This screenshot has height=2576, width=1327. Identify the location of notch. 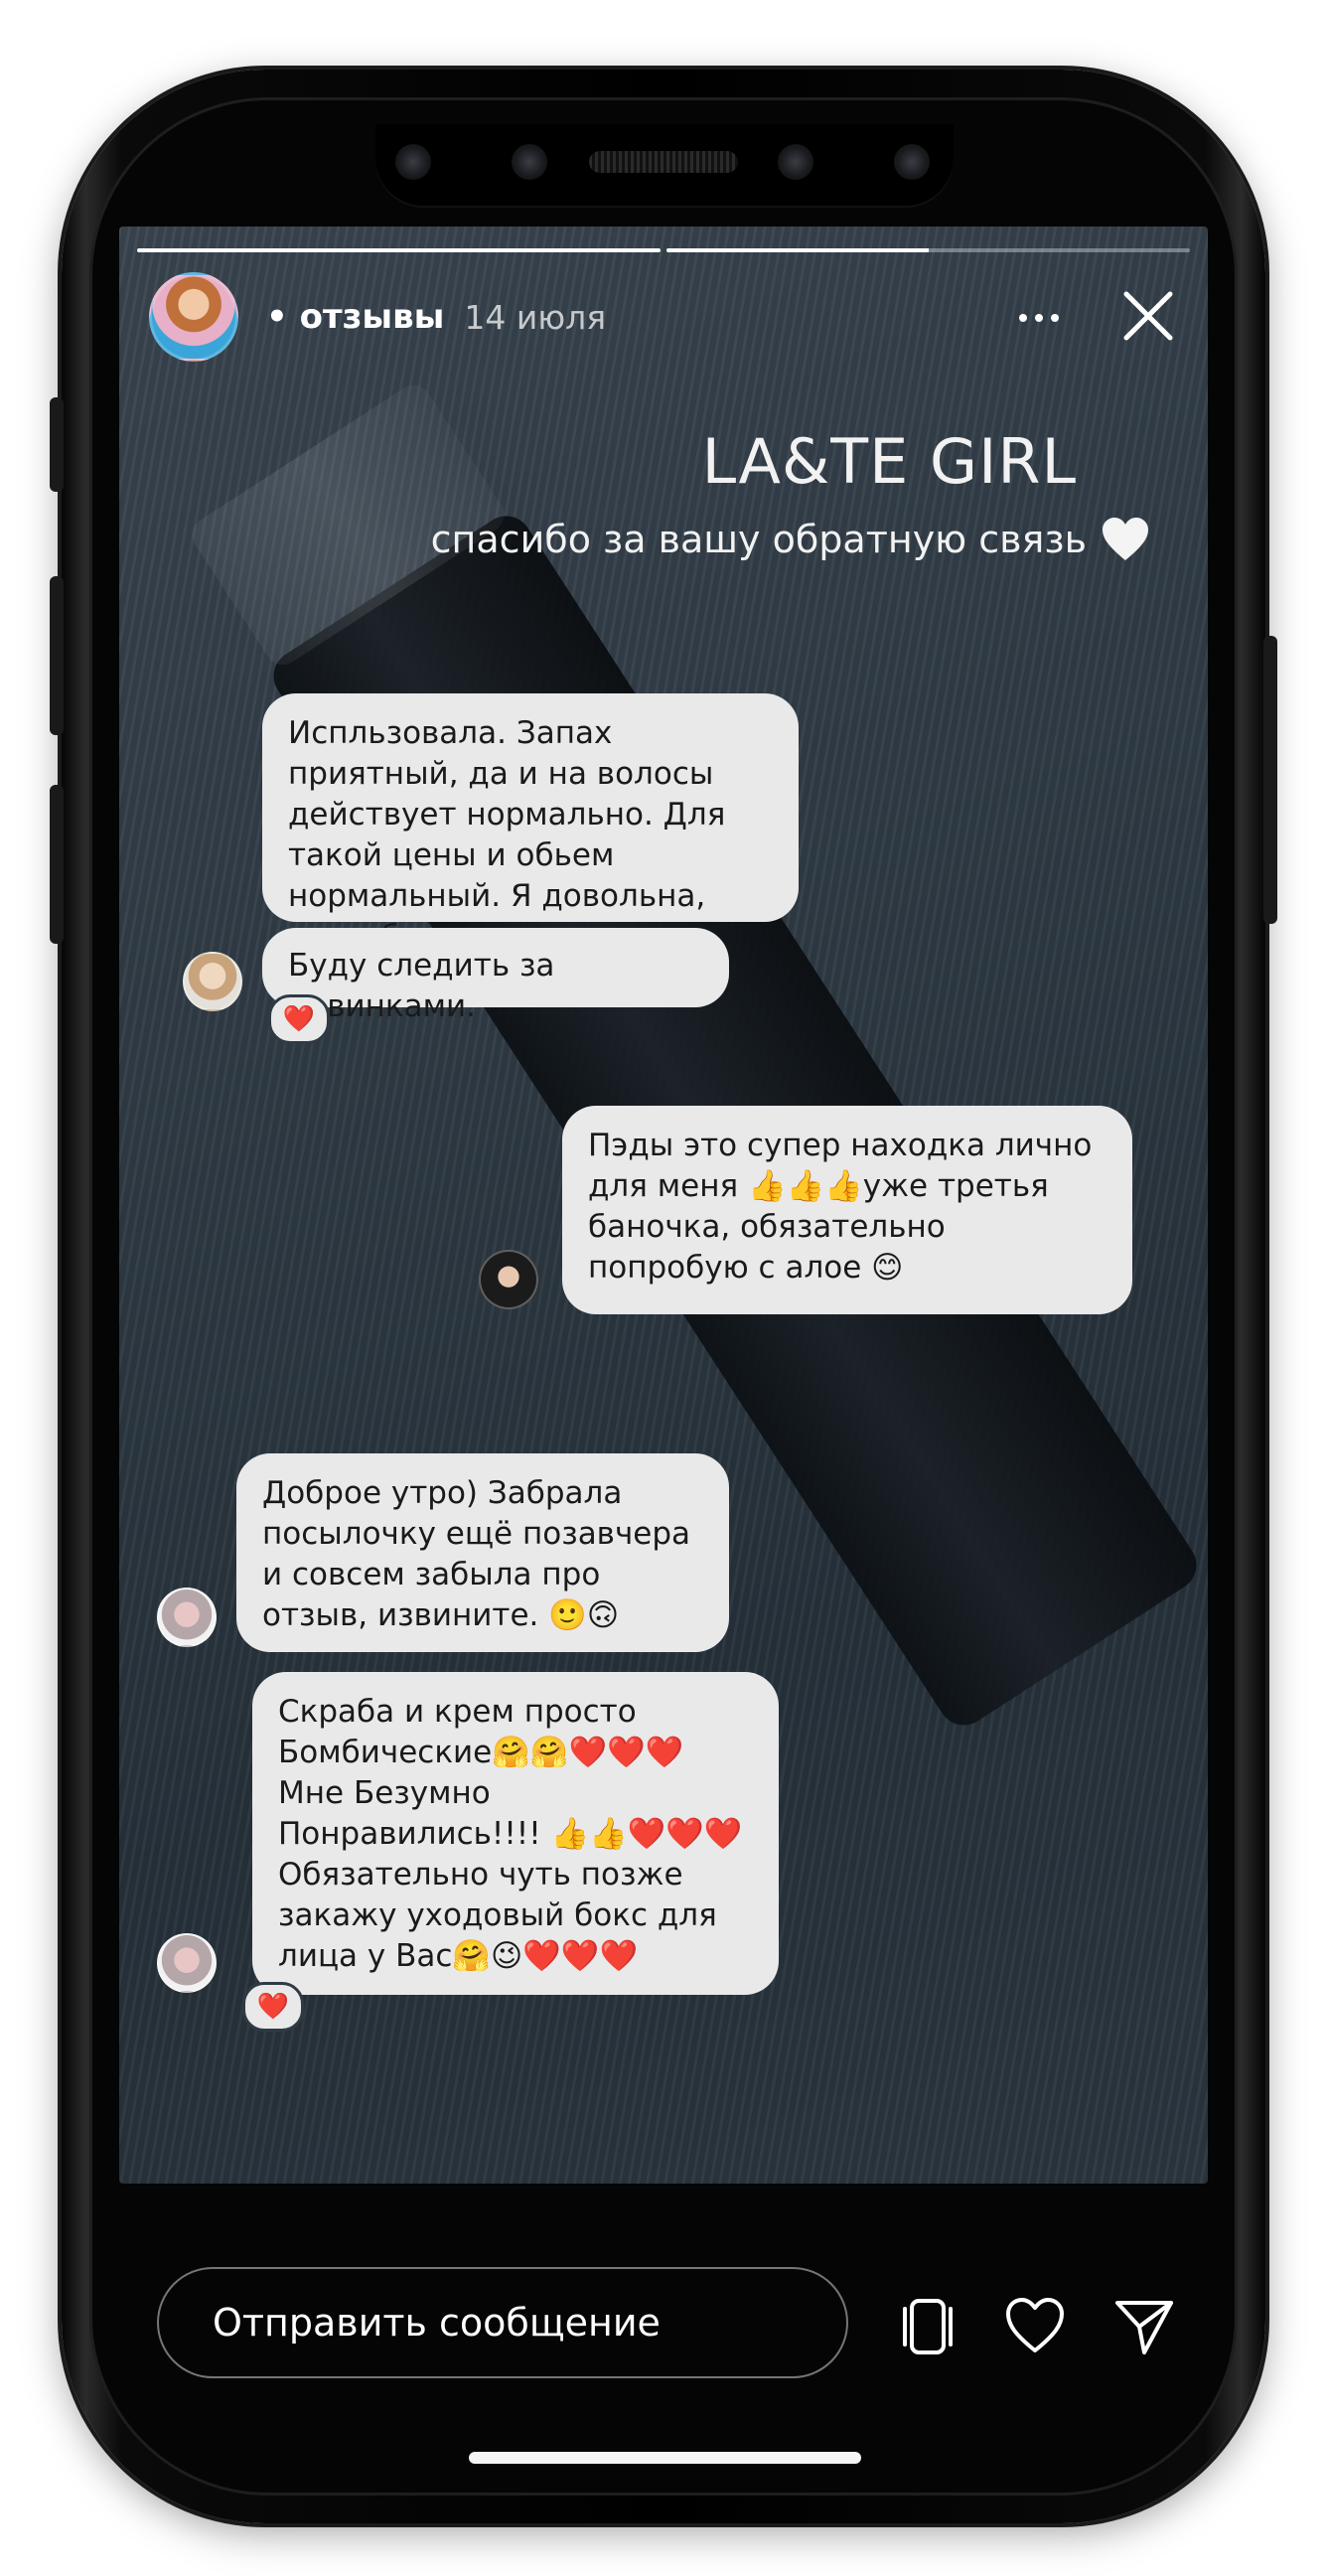
(664, 166).